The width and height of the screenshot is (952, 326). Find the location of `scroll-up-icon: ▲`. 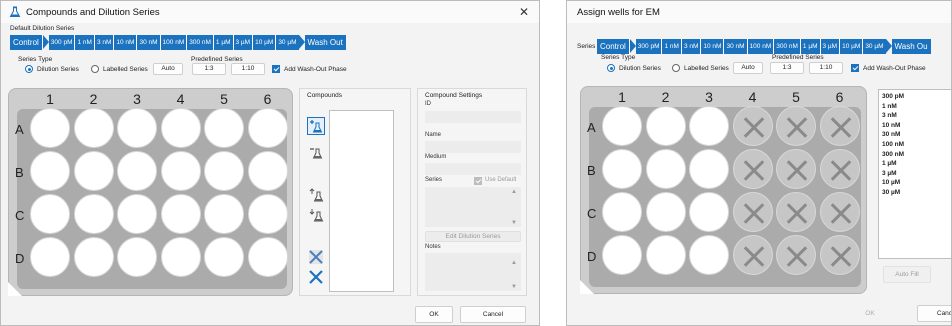

scroll-up-icon: ▲ is located at coordinates (514, 192).